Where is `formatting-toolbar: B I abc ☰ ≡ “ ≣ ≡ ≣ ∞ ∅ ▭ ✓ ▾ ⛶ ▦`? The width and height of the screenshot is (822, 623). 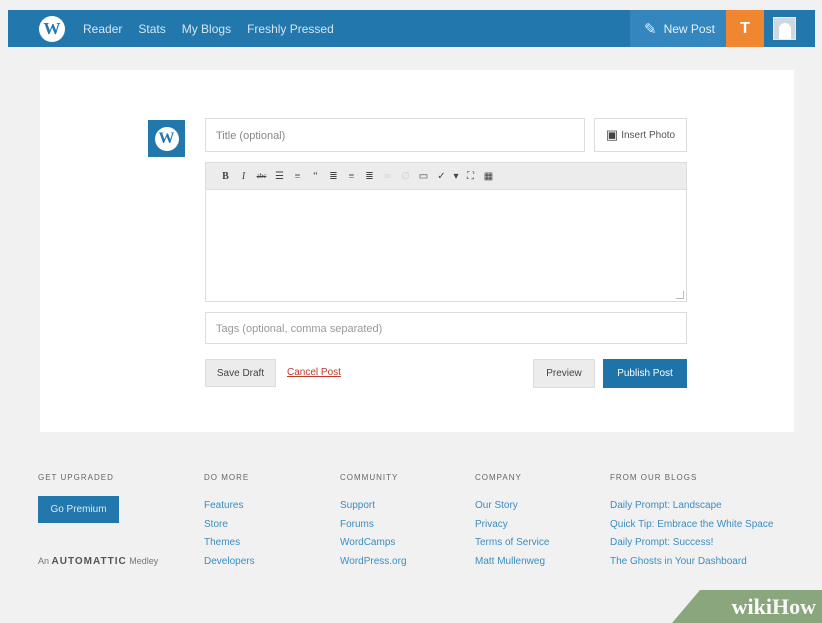
formatting-toolbar: B I abc ☰ ≡ “ ≣ ≡ ≣ ∞ ∅ ▭ ✓ ▾ ⛶ ▦ is located at coordinates (446, 176).